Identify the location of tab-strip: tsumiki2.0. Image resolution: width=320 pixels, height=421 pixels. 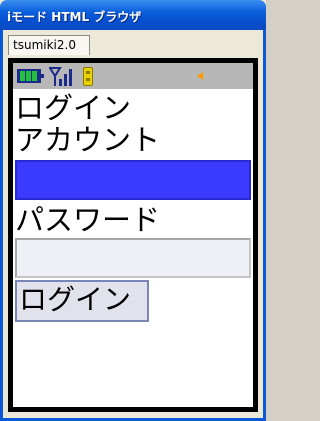
(133, 43).